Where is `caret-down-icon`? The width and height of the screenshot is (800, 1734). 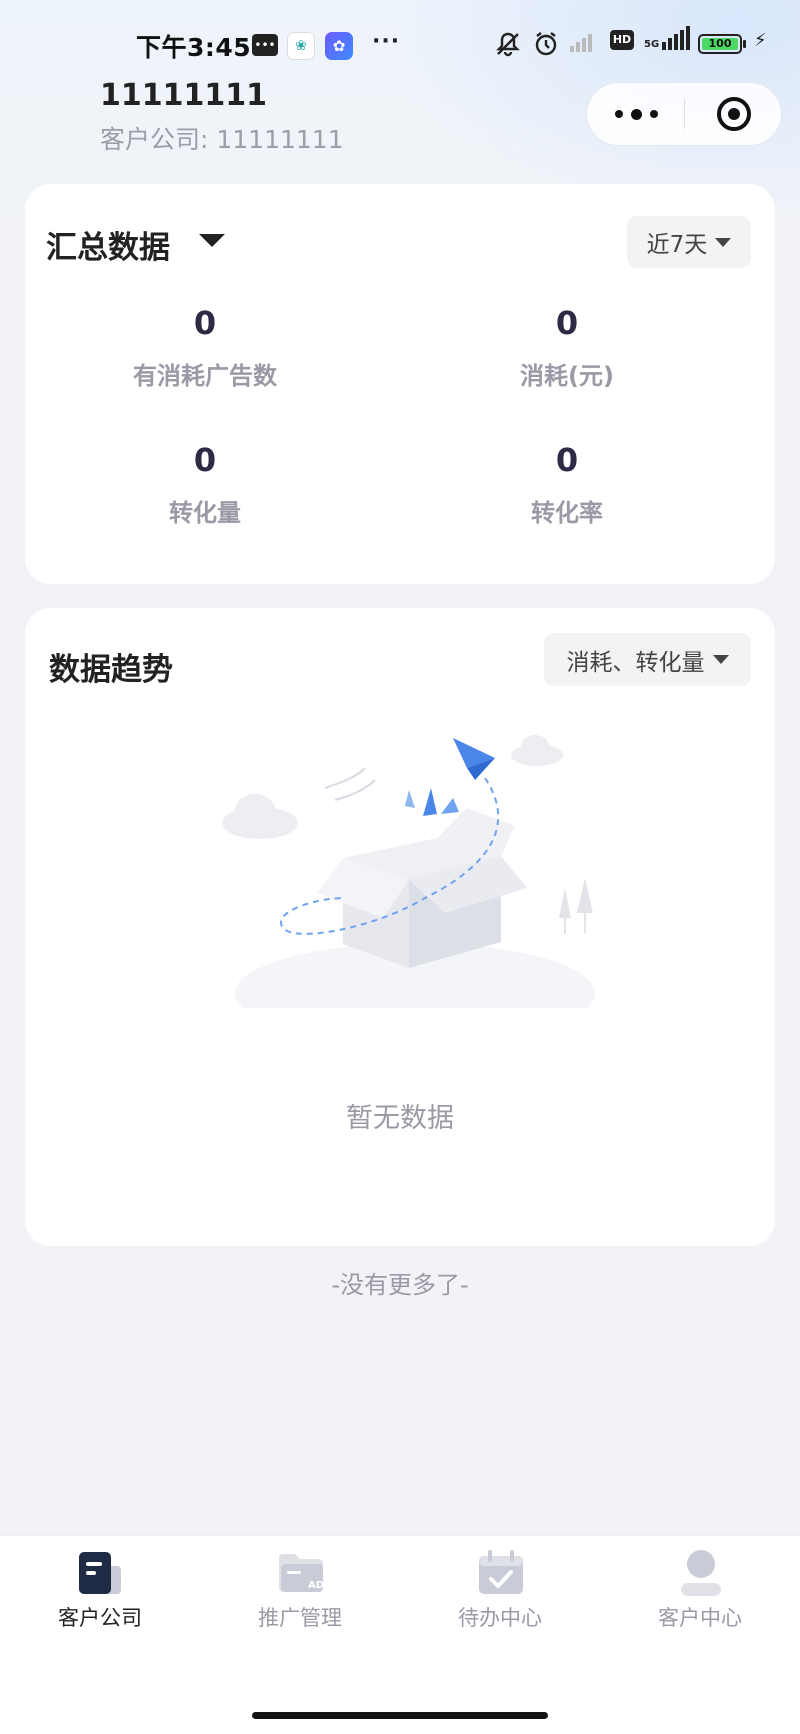
caret-down-icon is located at coordinates (212, 240).